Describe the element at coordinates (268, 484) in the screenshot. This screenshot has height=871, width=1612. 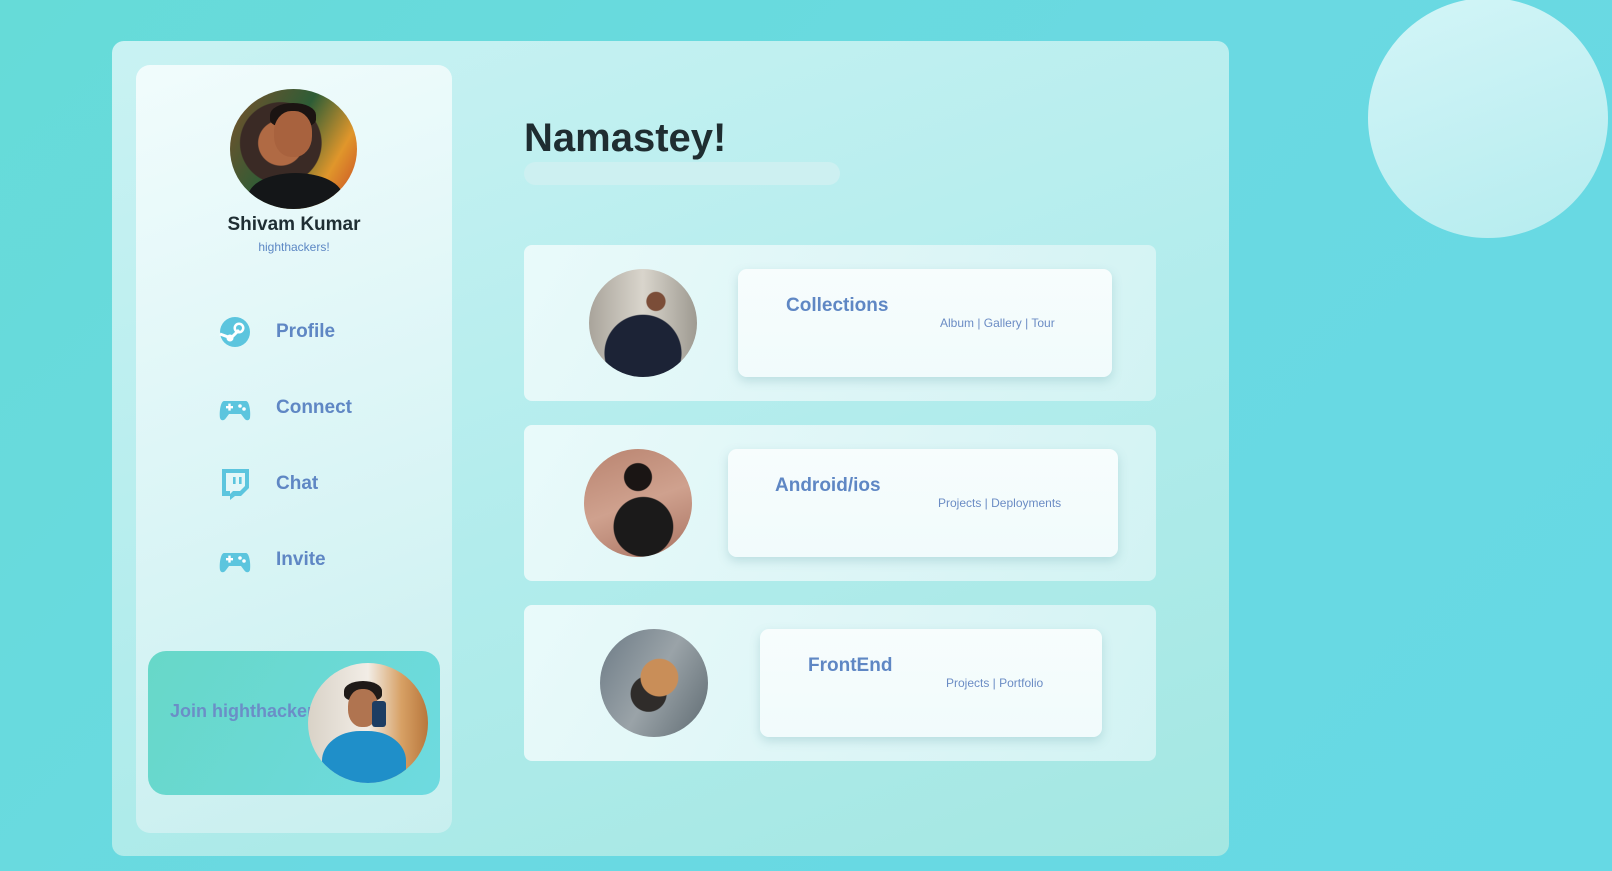
I see `sidebar-item-chat: Chat` at that location.